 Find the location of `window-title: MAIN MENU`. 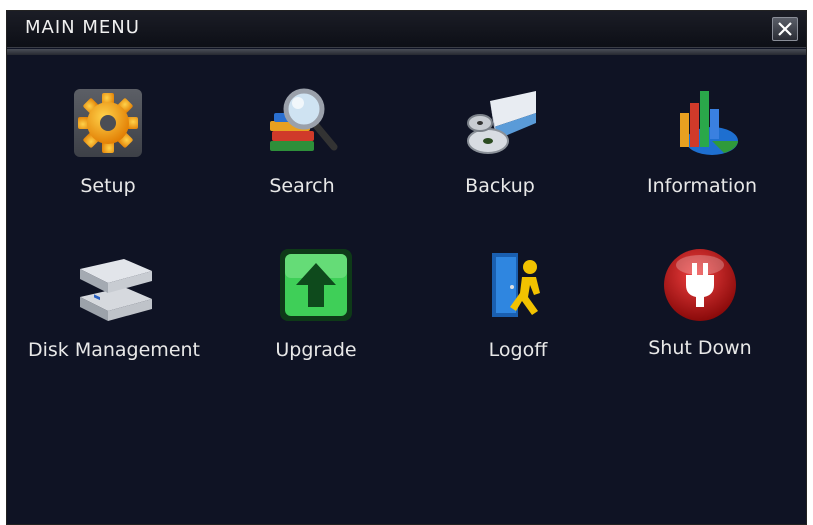

window-title: MAIN MENU is located at coordinates (82, 27).